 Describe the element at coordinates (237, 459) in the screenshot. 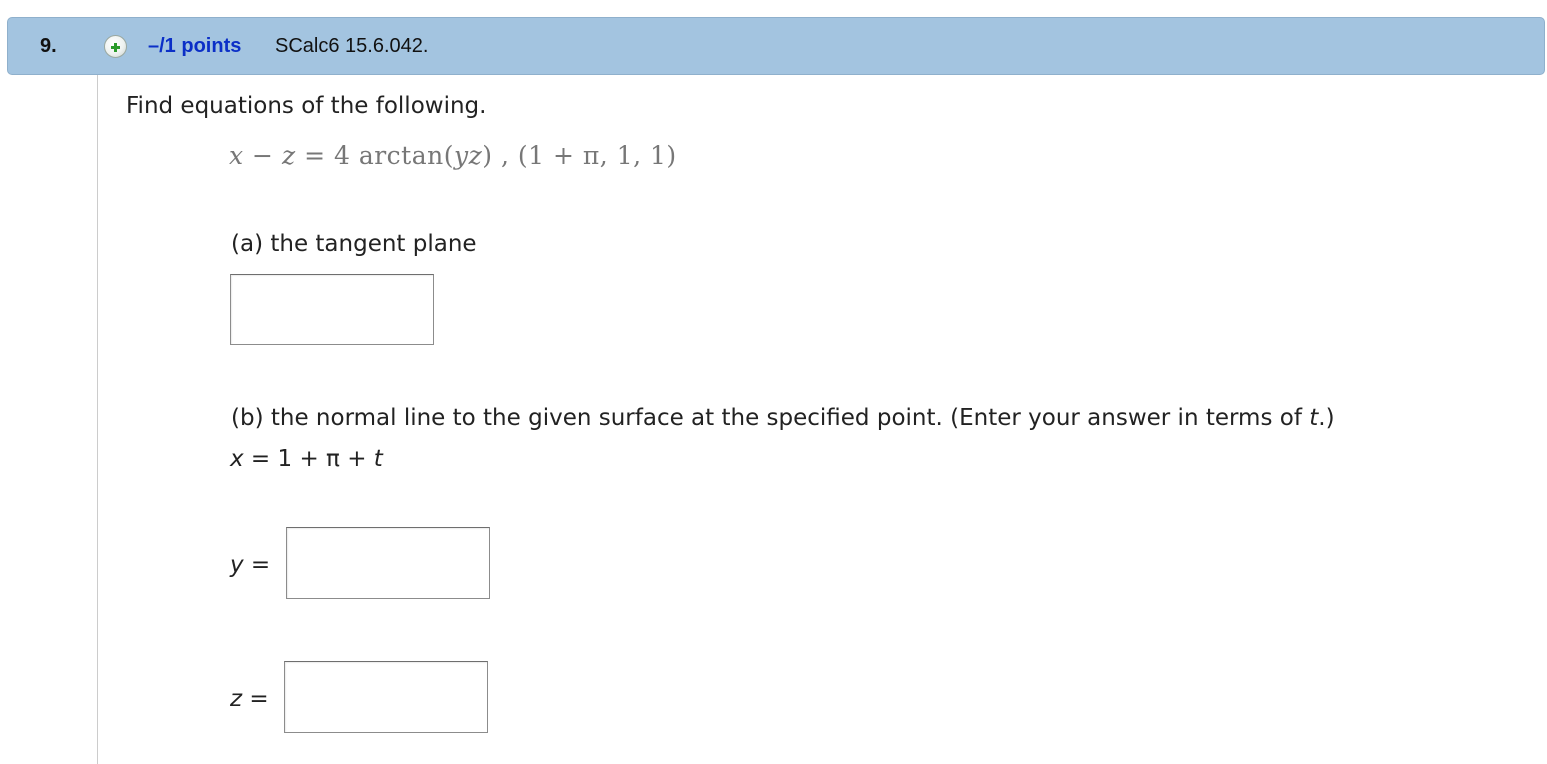

I see `x-var: x` at that location.